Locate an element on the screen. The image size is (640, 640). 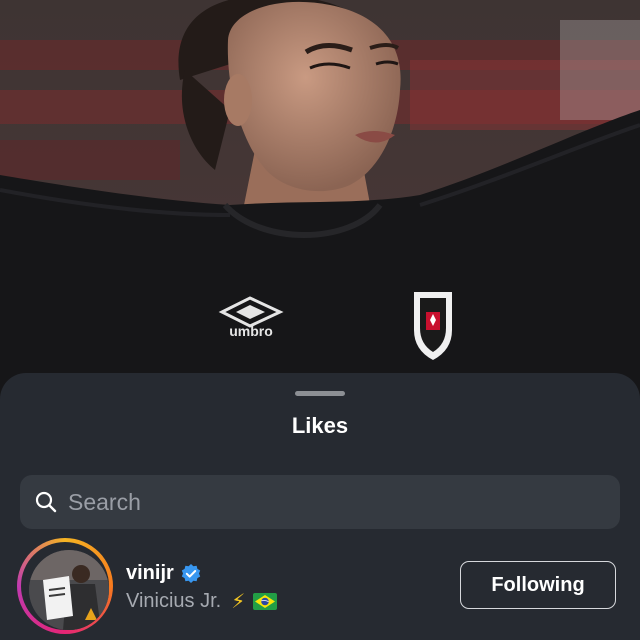
search-input is located at coordinates (328, 502).